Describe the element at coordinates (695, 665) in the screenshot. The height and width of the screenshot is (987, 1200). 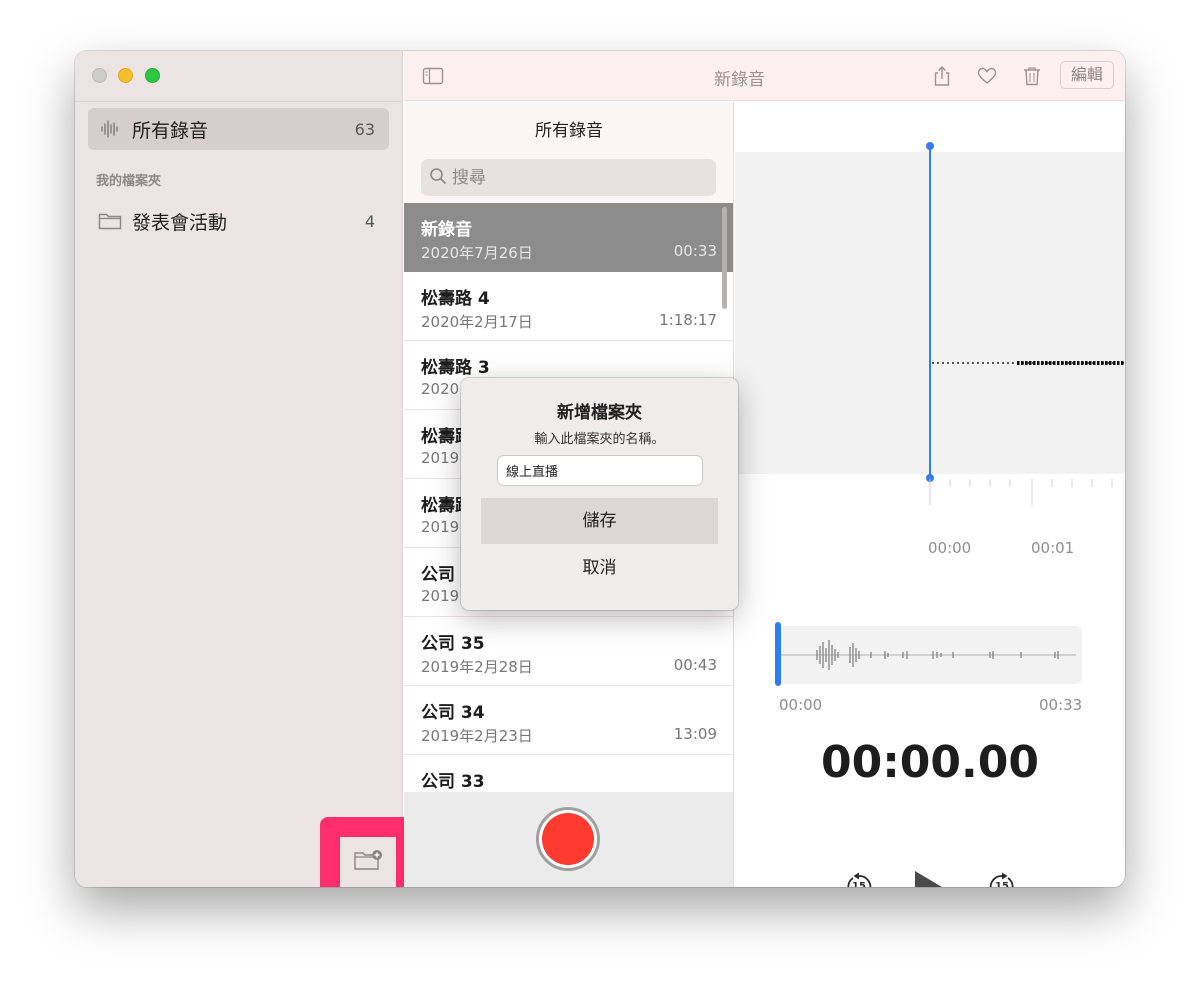
I see `recording-duration: 00:43` at that location.